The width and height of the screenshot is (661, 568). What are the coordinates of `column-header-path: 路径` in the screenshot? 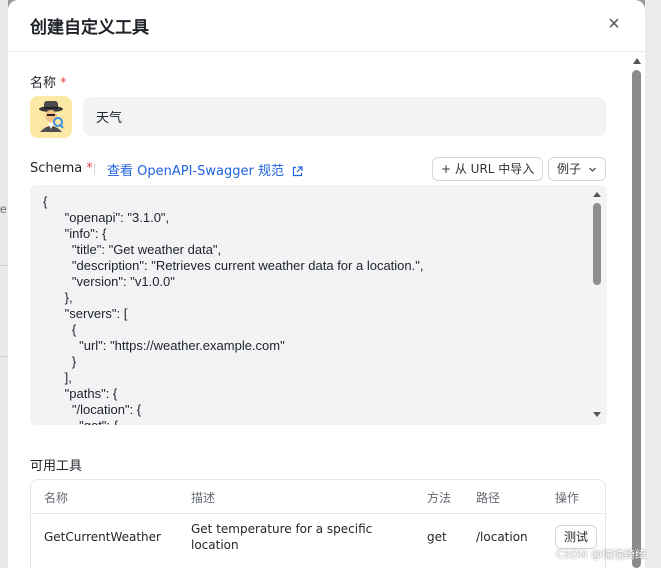 It's located at (488, 498).